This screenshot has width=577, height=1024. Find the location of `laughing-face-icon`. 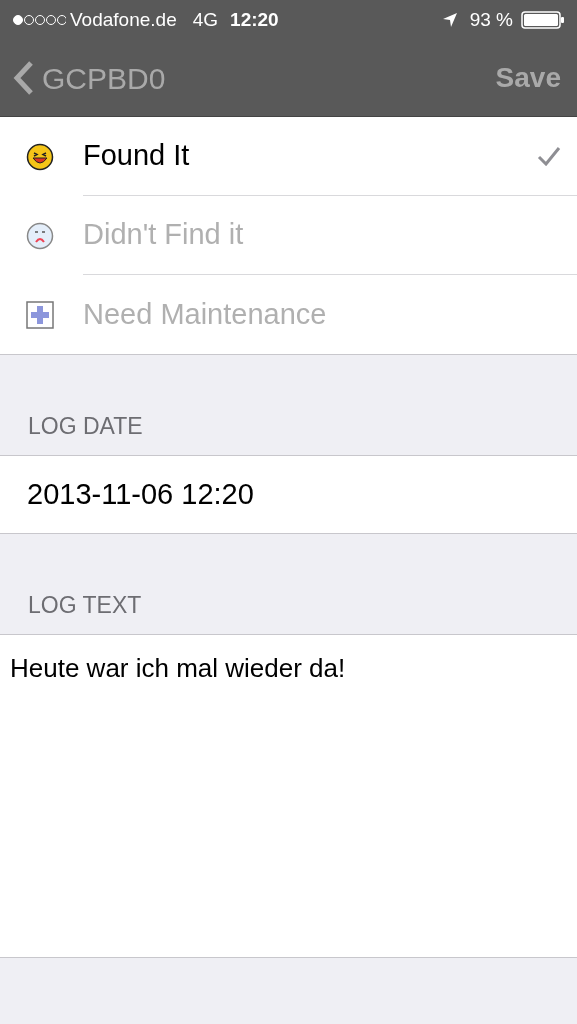

laughing-face-icon is located at coordinates (40, 156).